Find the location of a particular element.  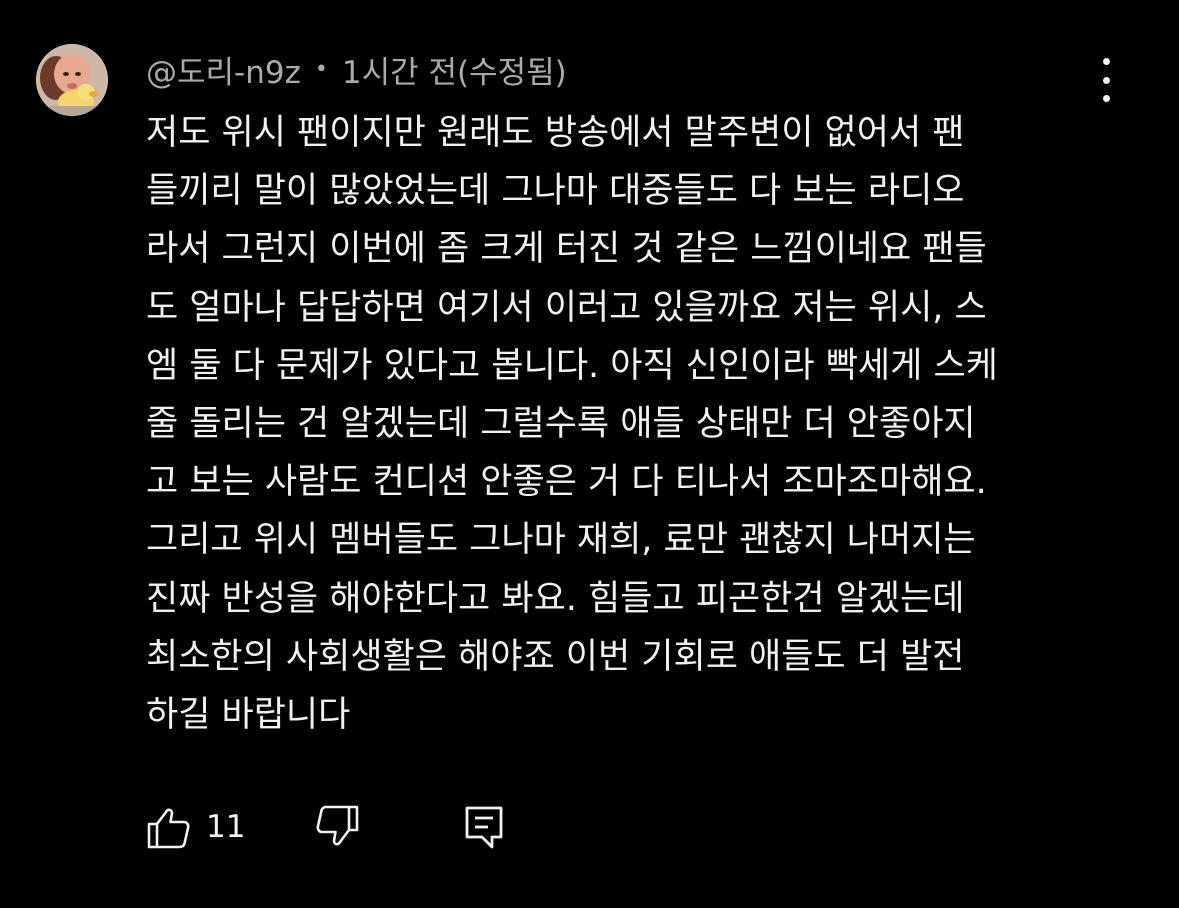

comment-header: @도리-n9z • 1시간 전(수정됨) is located at coordinates (356, 69).